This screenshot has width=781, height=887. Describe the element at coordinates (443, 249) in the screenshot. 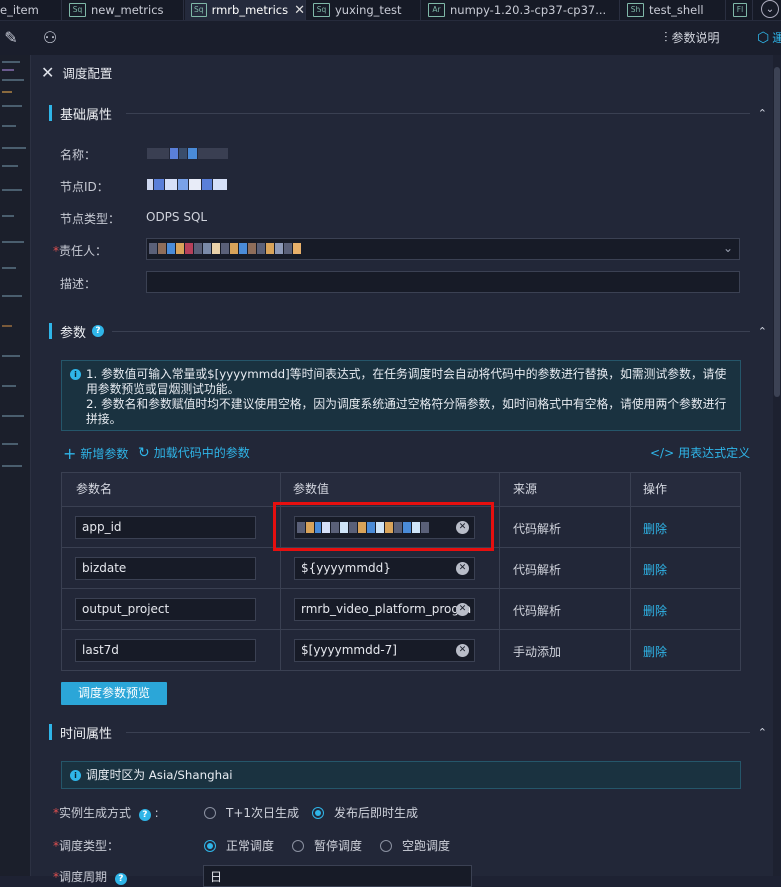

I see `owner-select: ⌄` at that location.